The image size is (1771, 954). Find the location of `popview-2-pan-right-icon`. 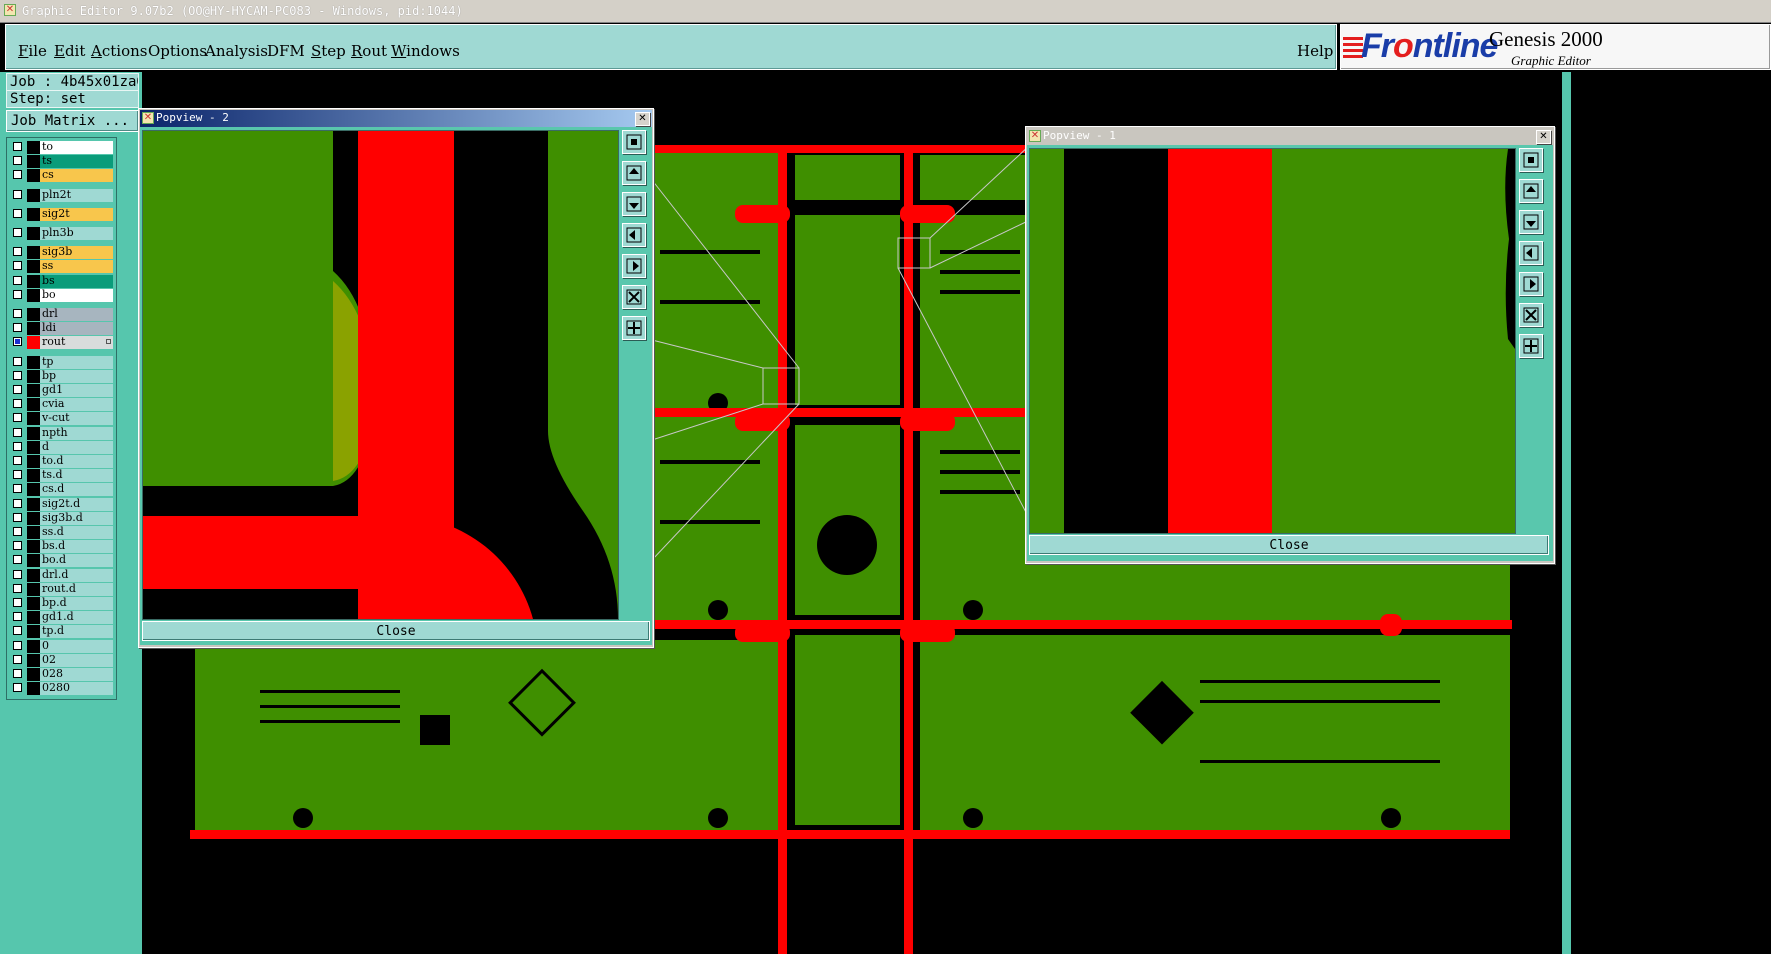

popview-2-pan-right-icon is located at coordinates (634, 266).